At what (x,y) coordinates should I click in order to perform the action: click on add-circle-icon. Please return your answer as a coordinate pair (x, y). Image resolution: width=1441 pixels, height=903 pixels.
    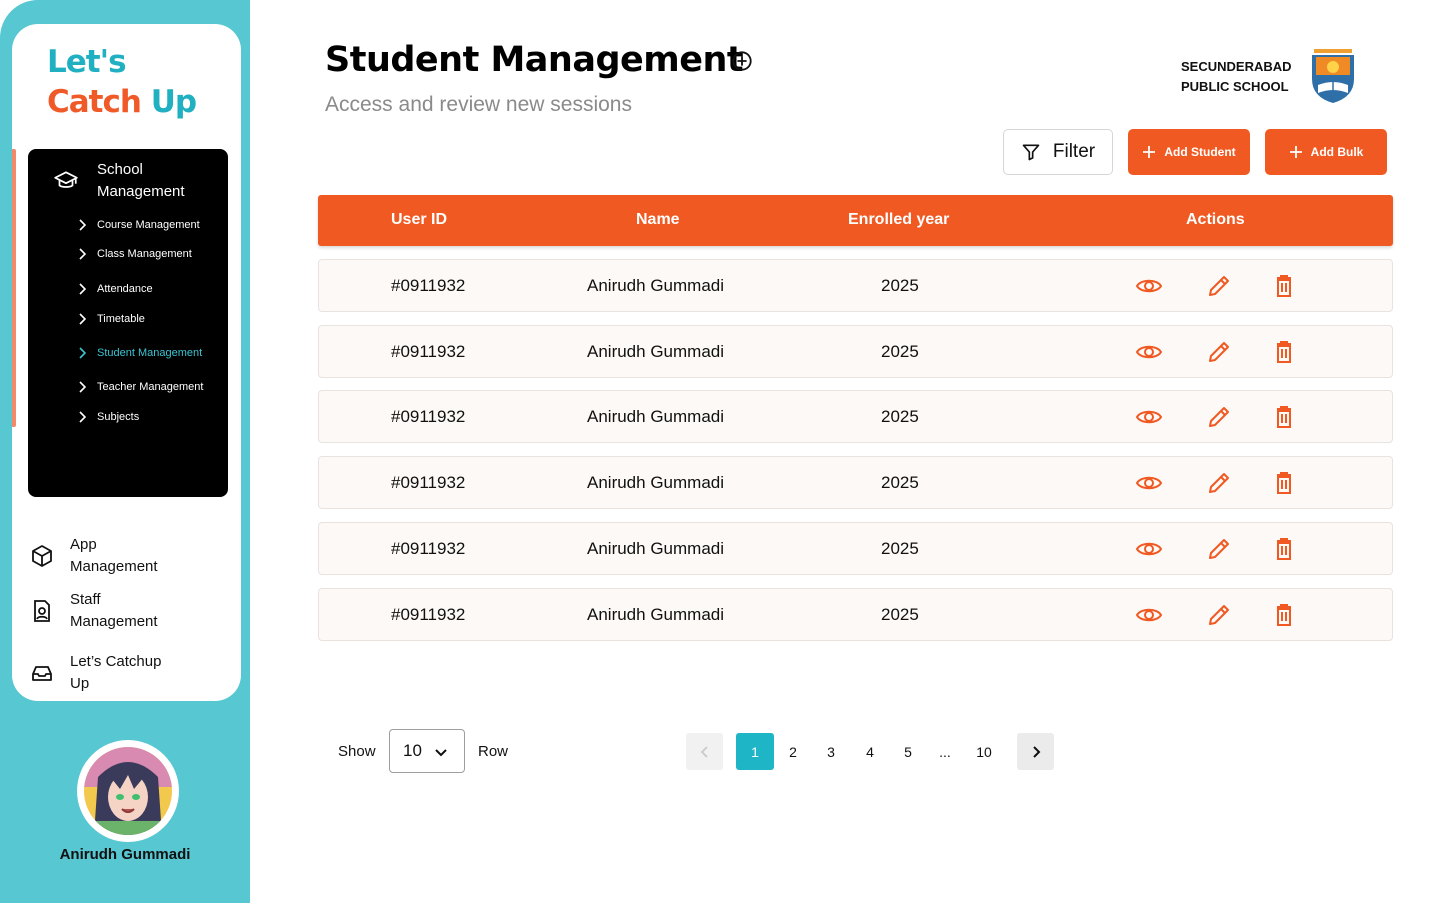
    Looking at the image, I should click on (742, 61).